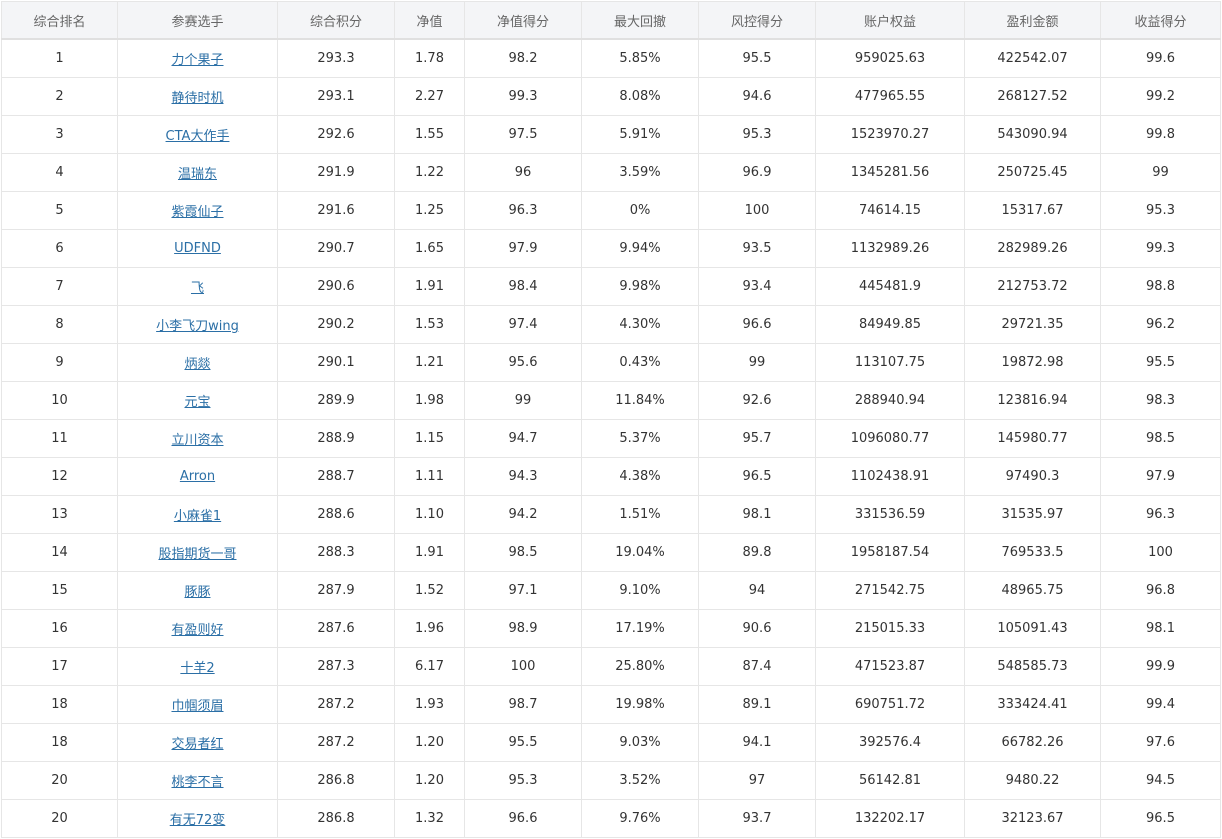  Describe the element at coordinates (197, 668) in the screenshot. I see `player-link: 十羊2` at that location.